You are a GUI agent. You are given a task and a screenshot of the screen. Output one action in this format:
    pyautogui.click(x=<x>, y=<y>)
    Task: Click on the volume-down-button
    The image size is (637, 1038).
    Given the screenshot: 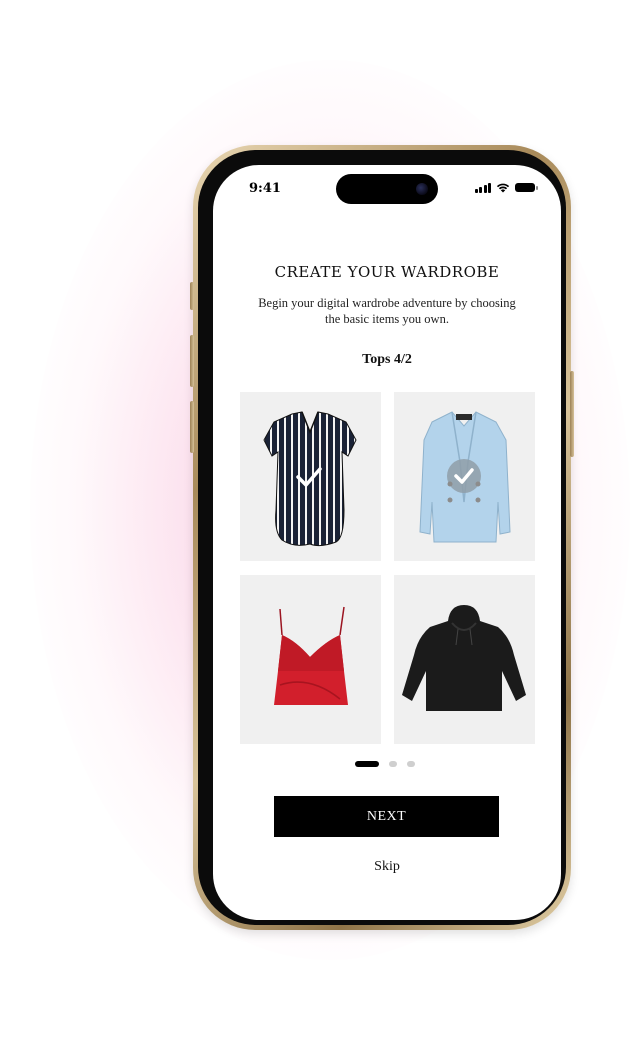 What is the action you would take?
    pyautogui.click(x=192, y=427)
    